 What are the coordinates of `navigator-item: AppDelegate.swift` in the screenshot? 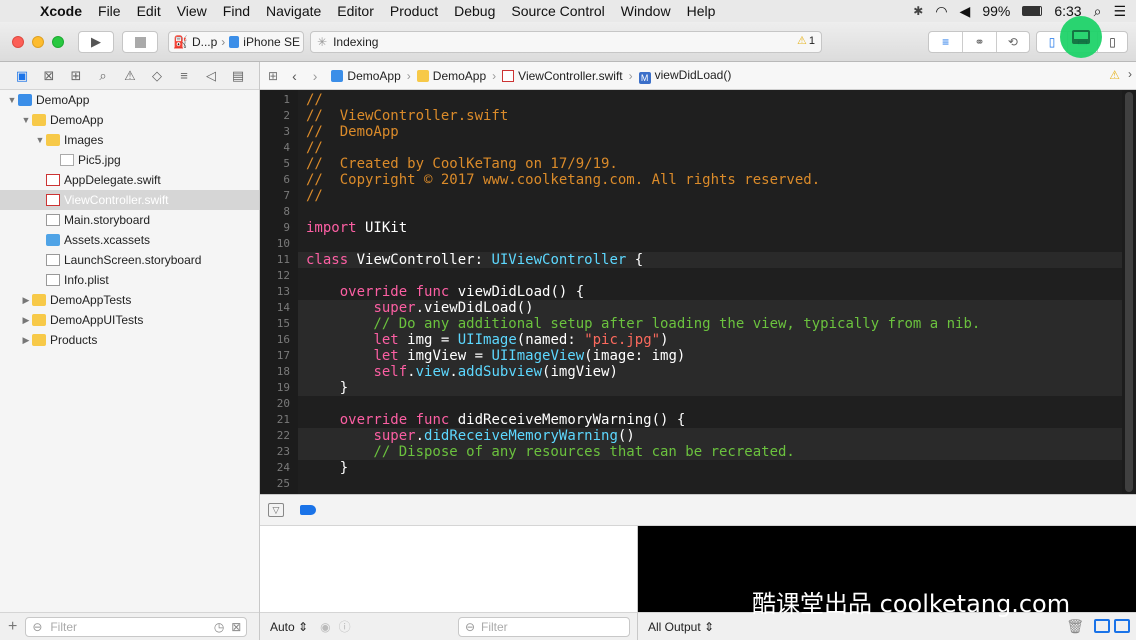 It's located at (129, 180).